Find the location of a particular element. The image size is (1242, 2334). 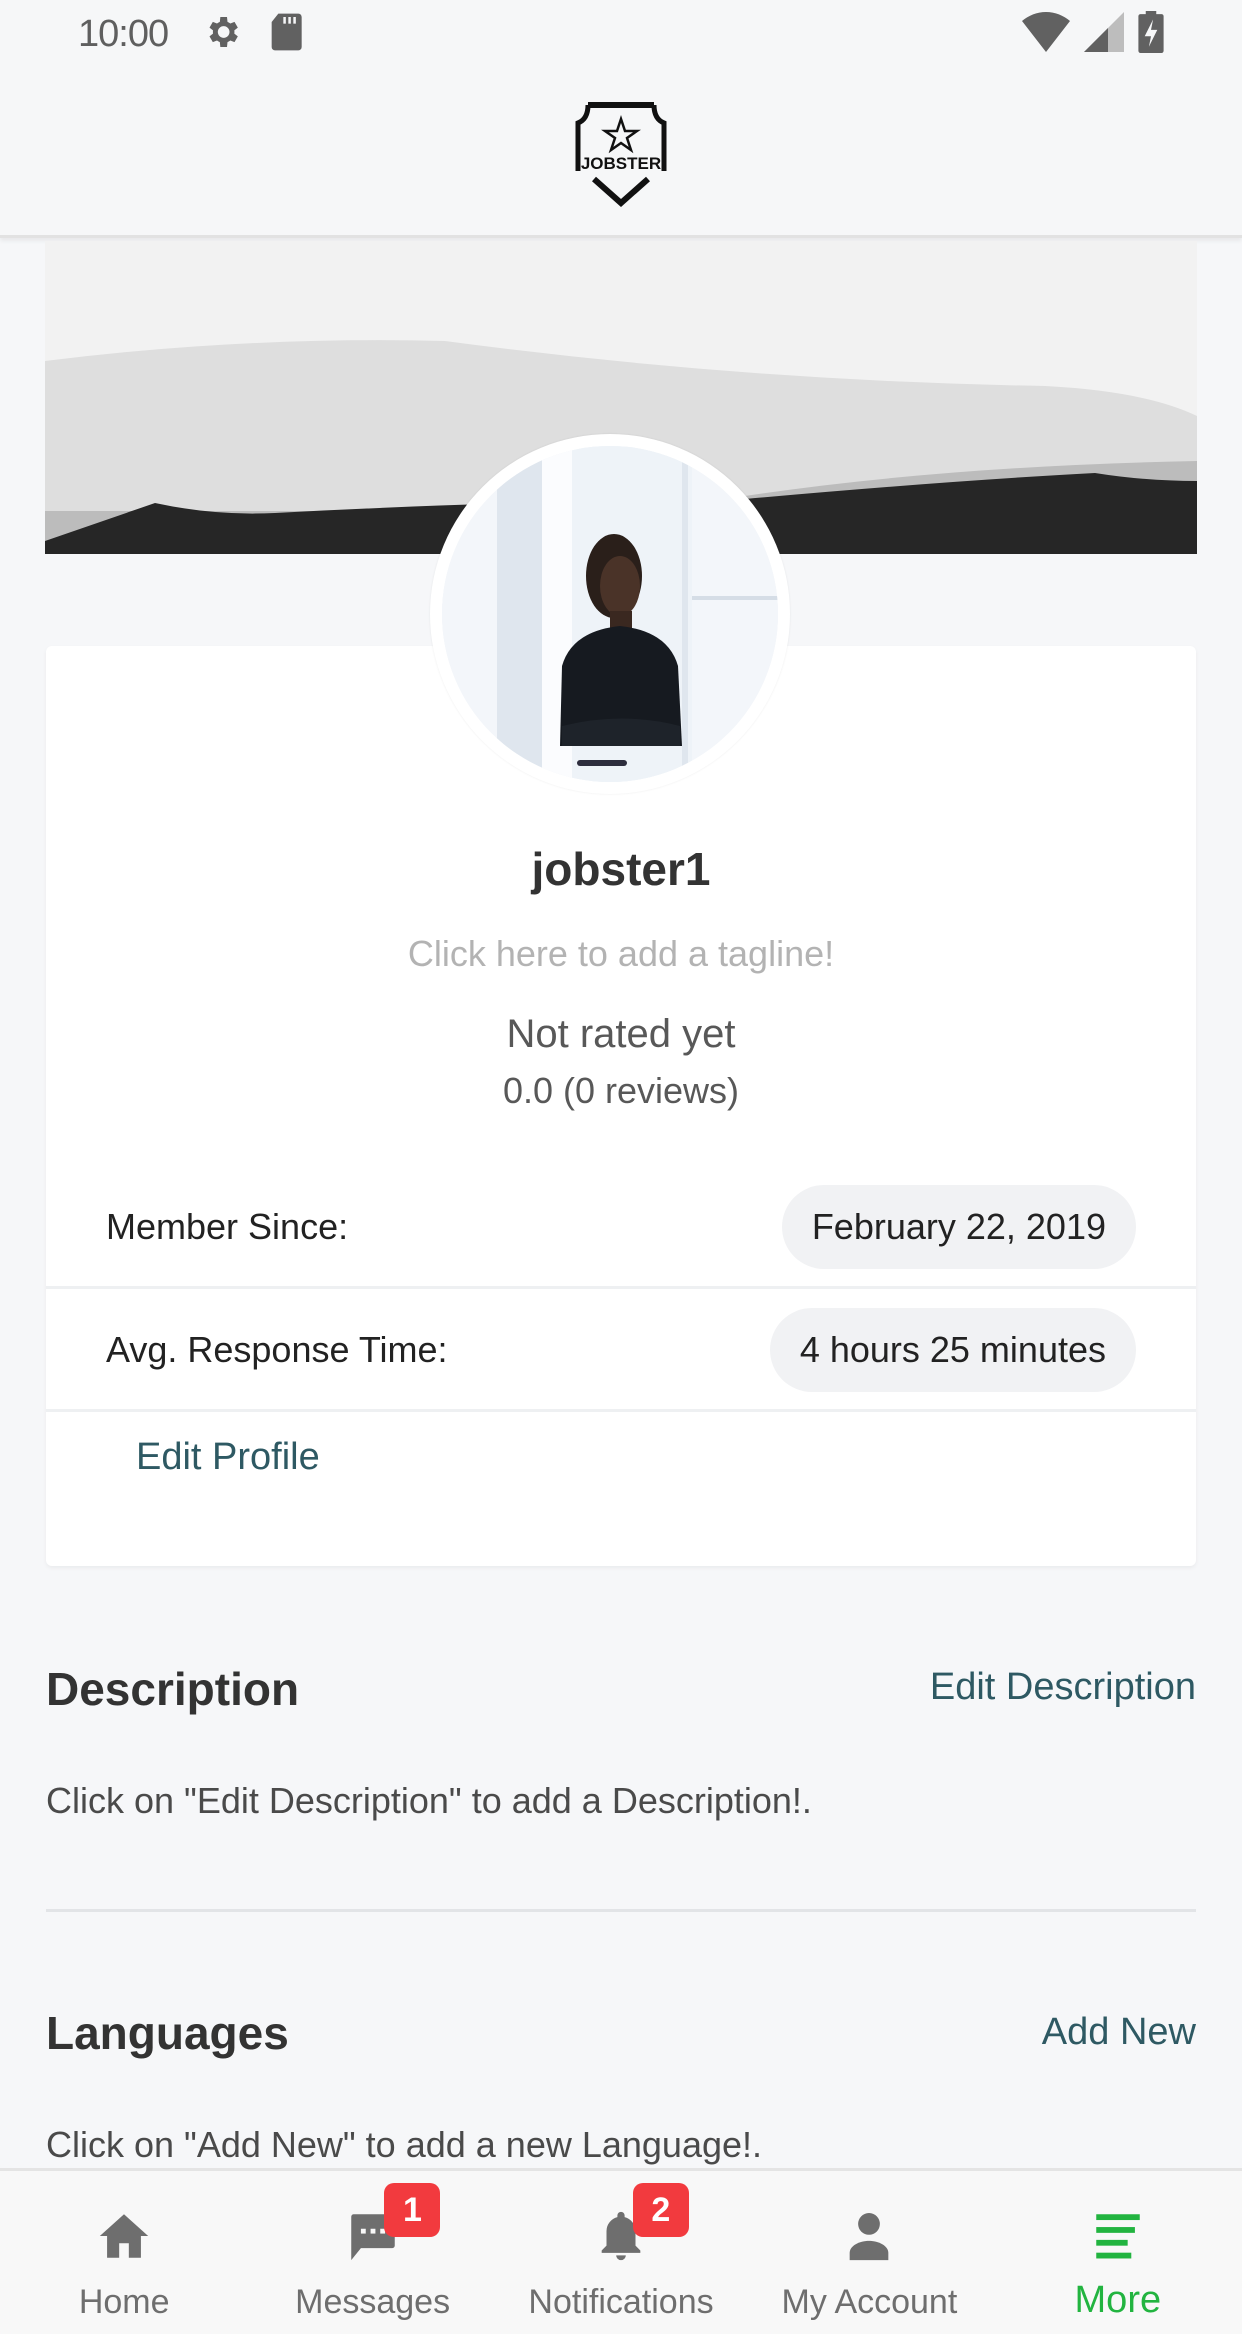

description-title: Description is located at coordinates (173, 1689).